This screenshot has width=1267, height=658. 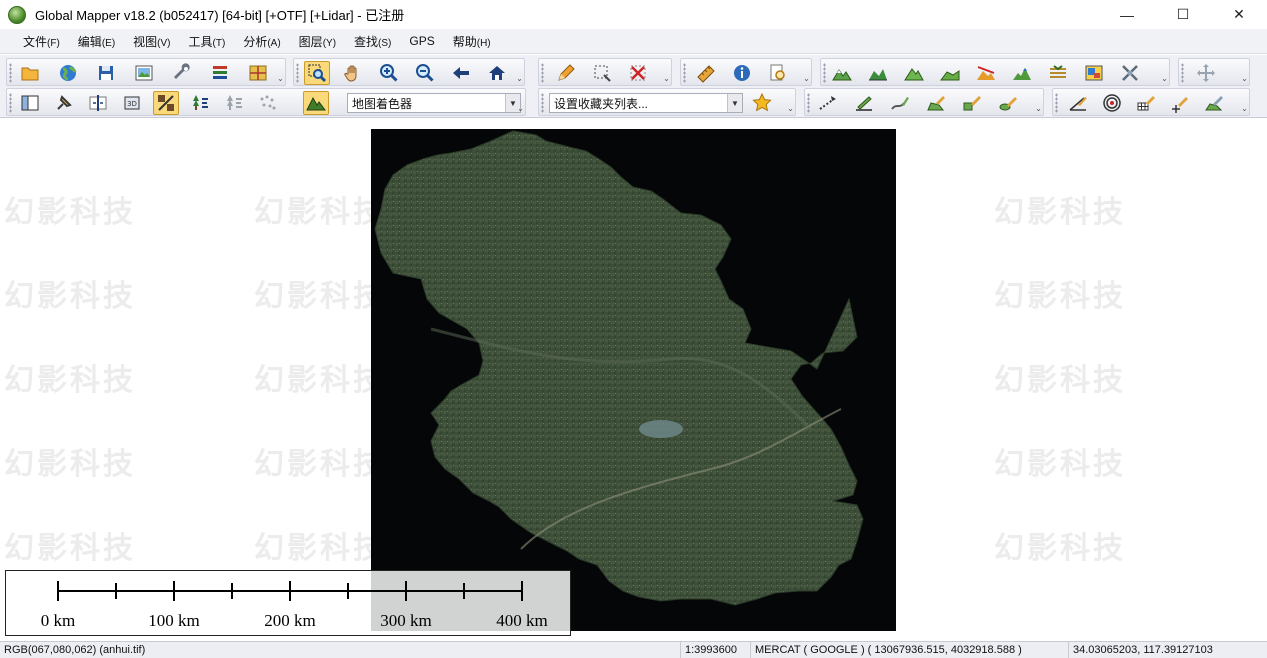 What do you see at coordinates (1239, 14) in the screenshot?
I see `close-button: ✕` at bounding box center [1239, 14].